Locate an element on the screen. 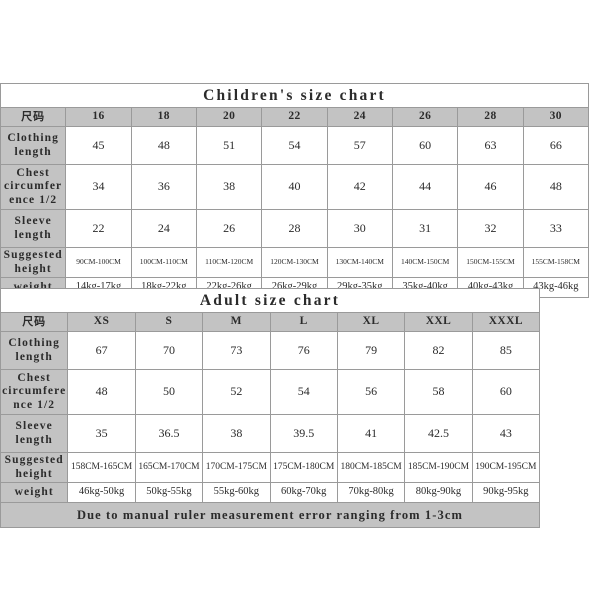 The height and width of the screenshot is (600, 600). table-cell: 34 is located at coordinates (98, 187).